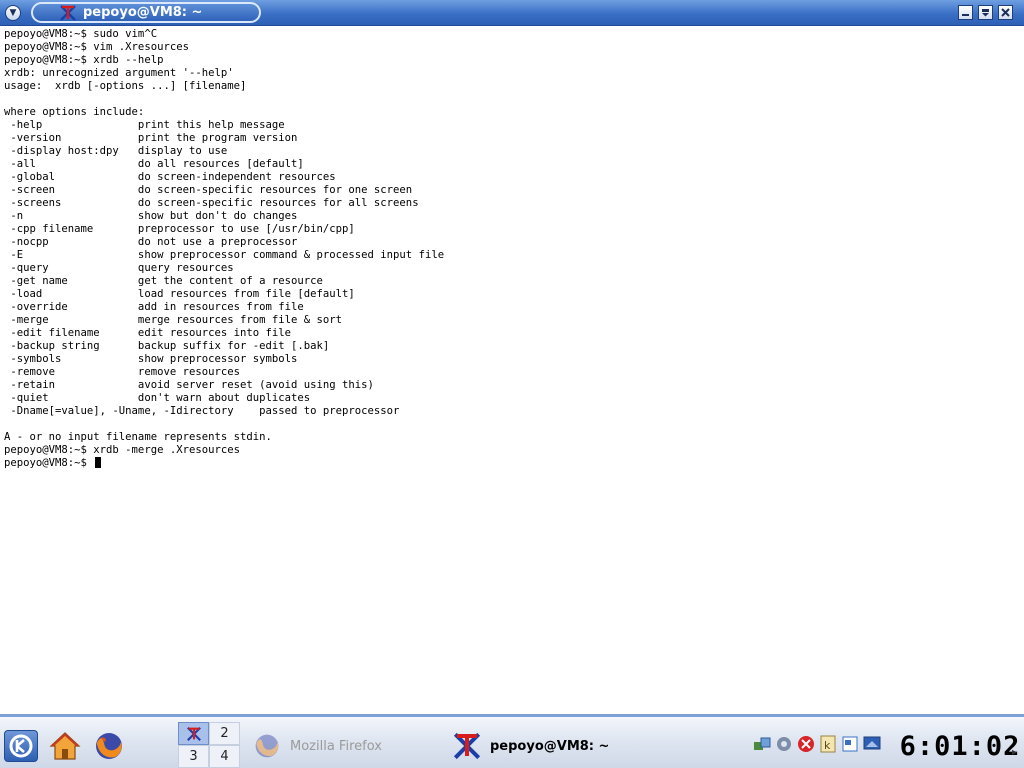 This screenshot has height=768, width=1024. What do you see at coordinates (512, 13) in the screenshot?
I see `window-titlebar: ▼ pepoyo@VM8: ~` at bounding box center [512, 13].